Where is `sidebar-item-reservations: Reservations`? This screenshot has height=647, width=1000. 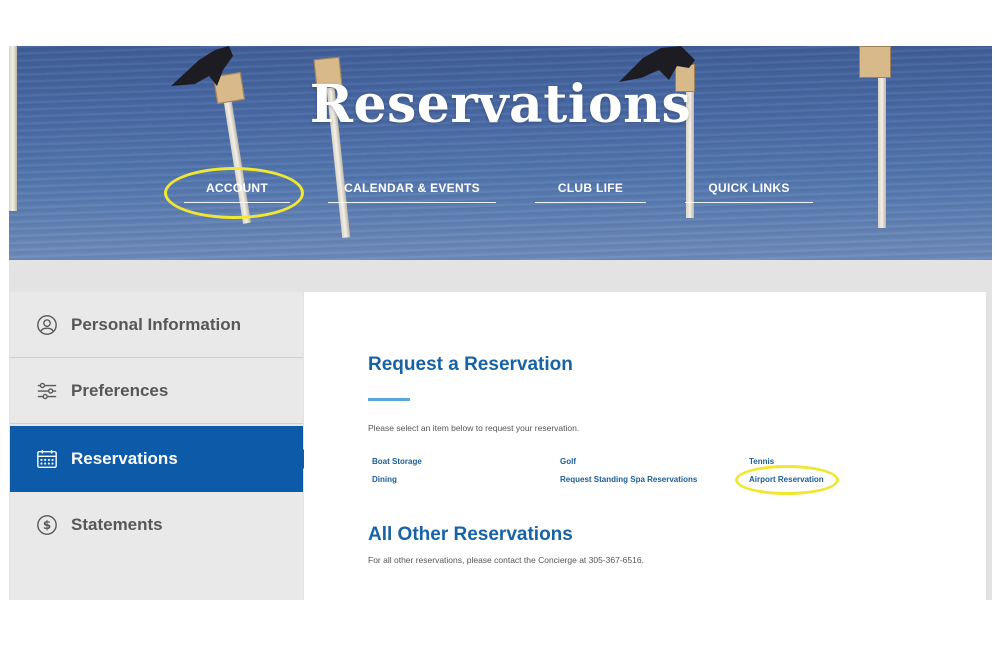
sidebar-item-reservations: Reservations is located at coordinates (161, 459).